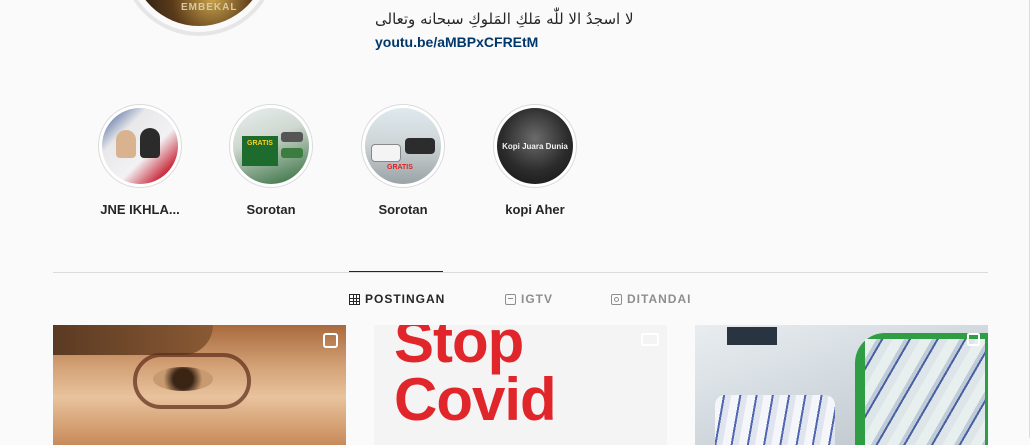  What do you see at coordinates (199, 18) in the screenshot?
I see `profile-avatar: EMBEKAL` at bounding box center [199, 18].